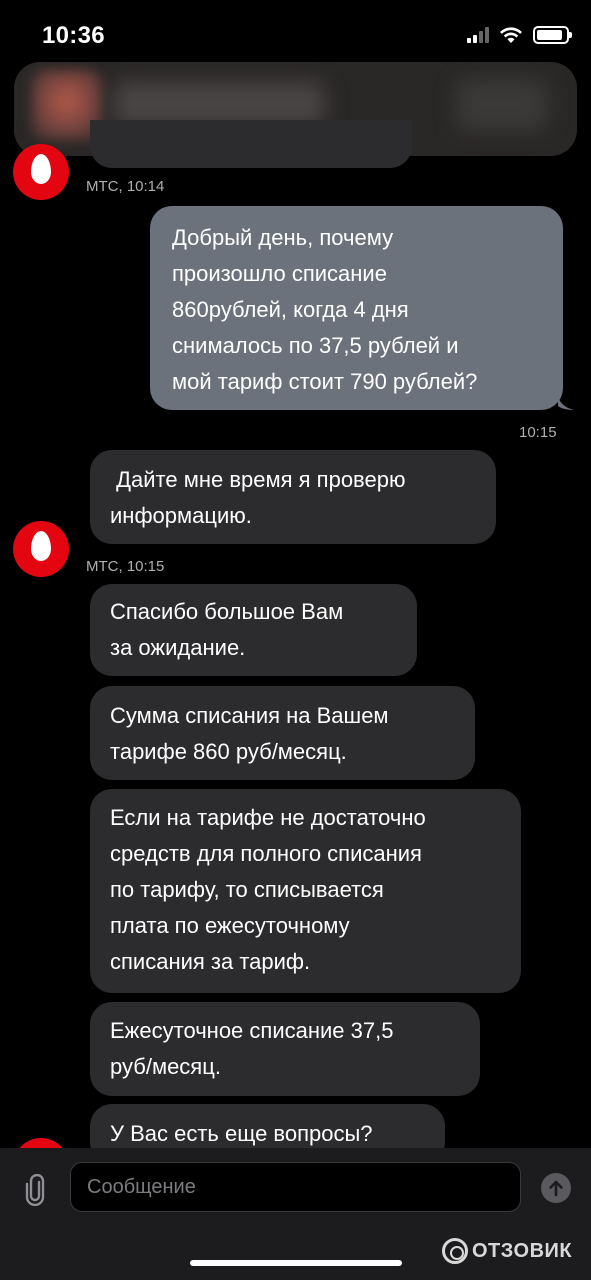 This screenshot has height=1280, width=591. What do you see at coordinates (283, 237) in the screenshot?
I see `message-line: Добрый день, почему` at bounding box center [283, 237].